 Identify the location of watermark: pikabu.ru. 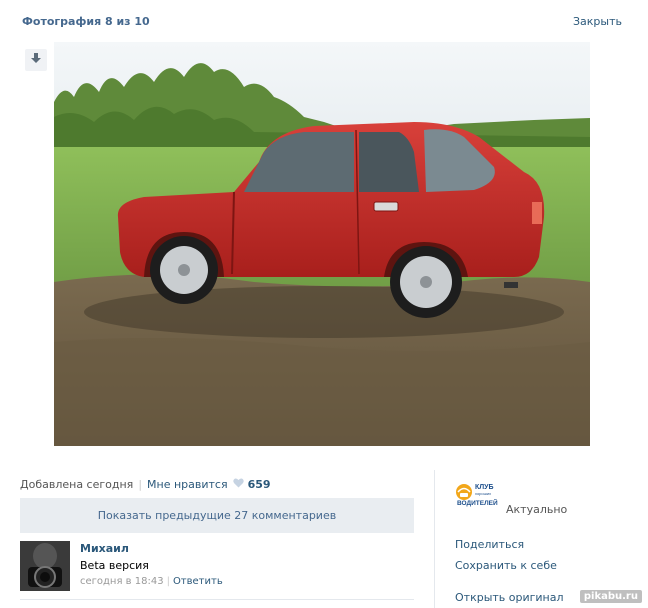
(610, 596).